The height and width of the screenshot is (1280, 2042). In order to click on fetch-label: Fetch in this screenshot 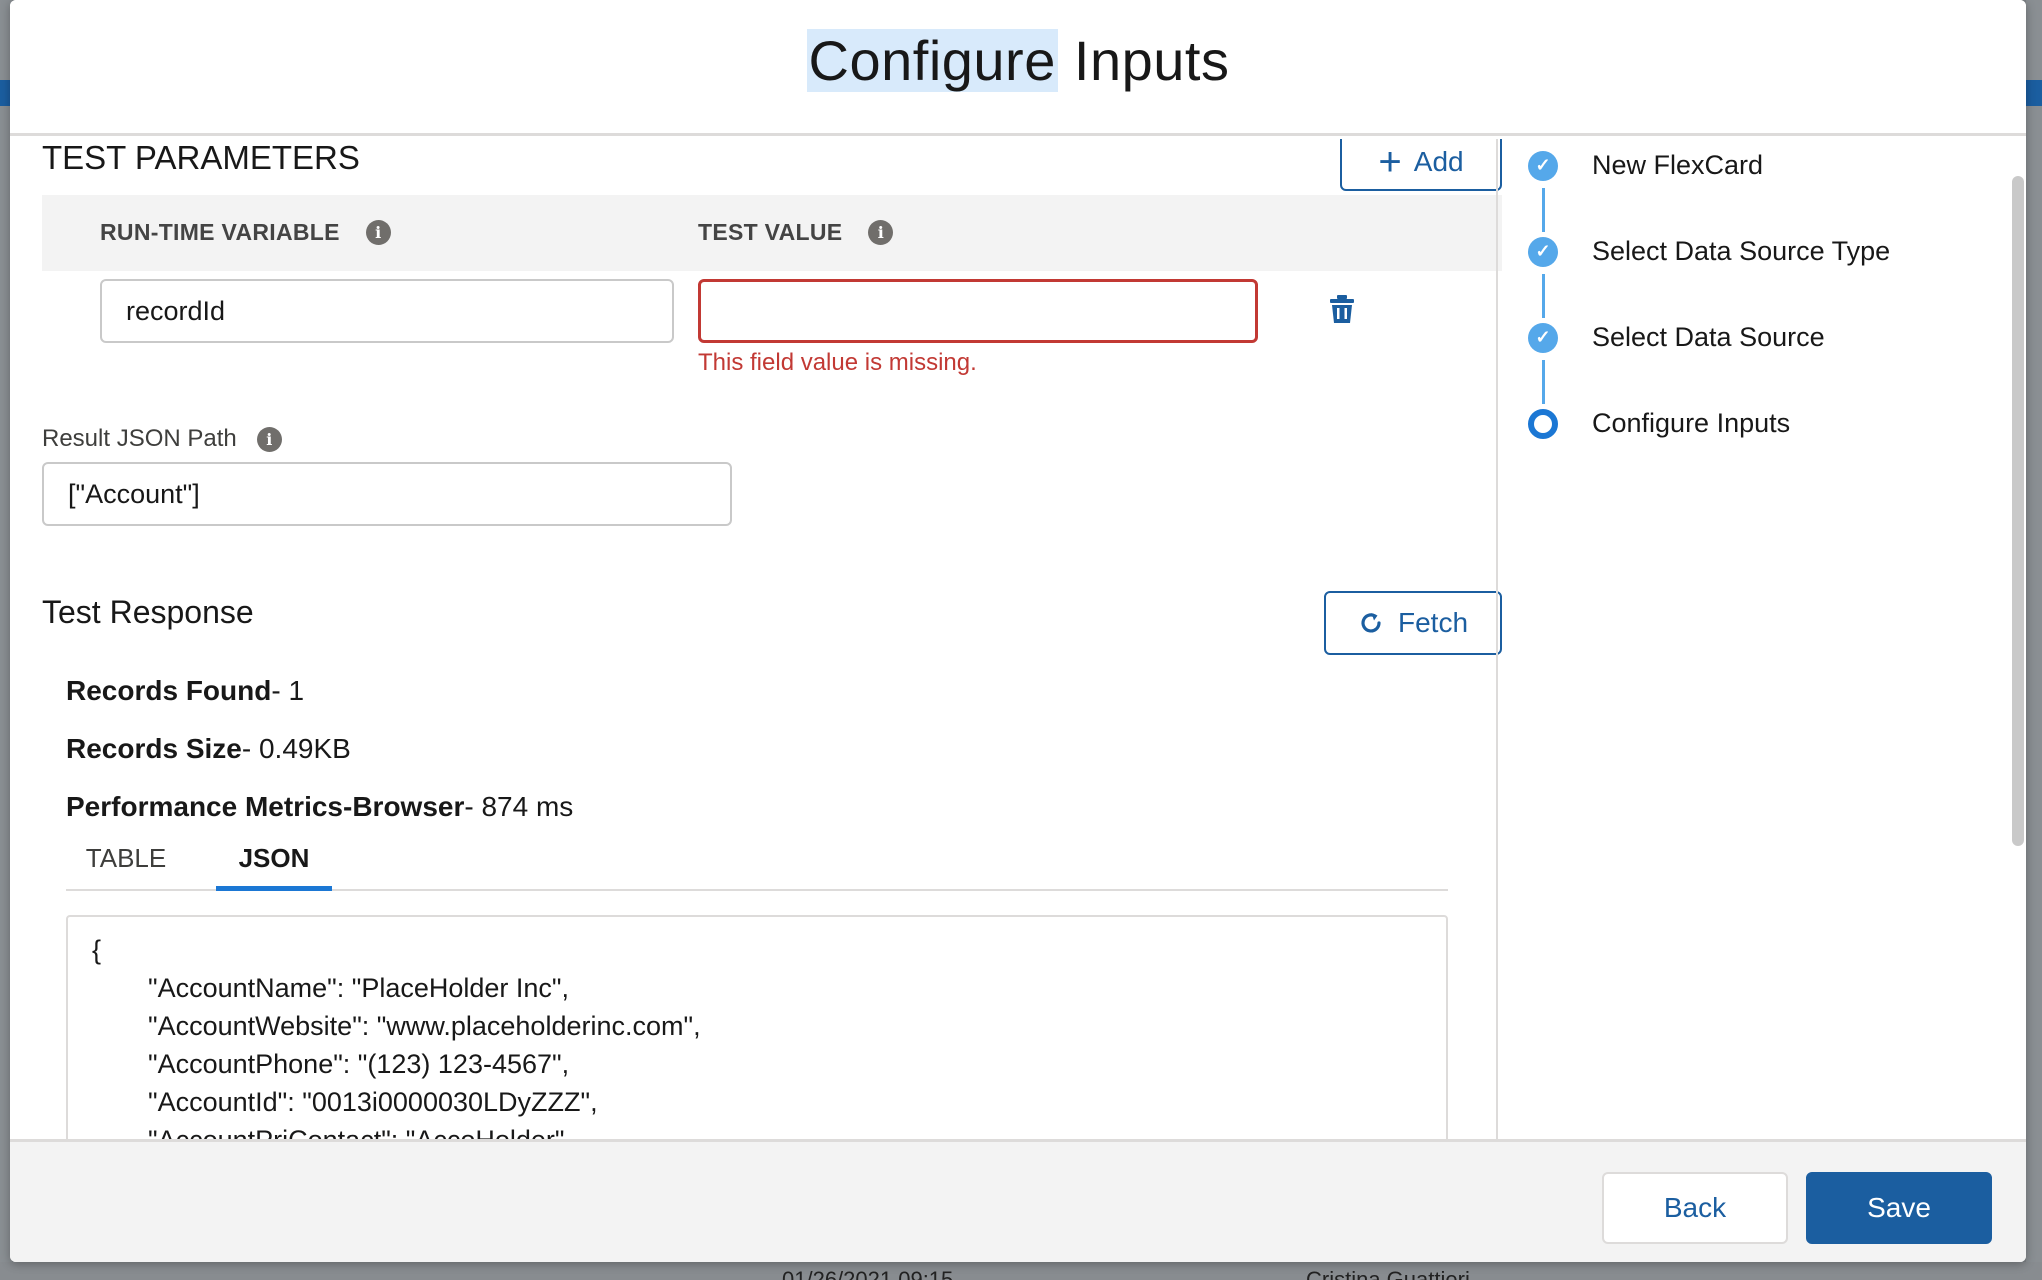, I will do `click(1433, 622)`.